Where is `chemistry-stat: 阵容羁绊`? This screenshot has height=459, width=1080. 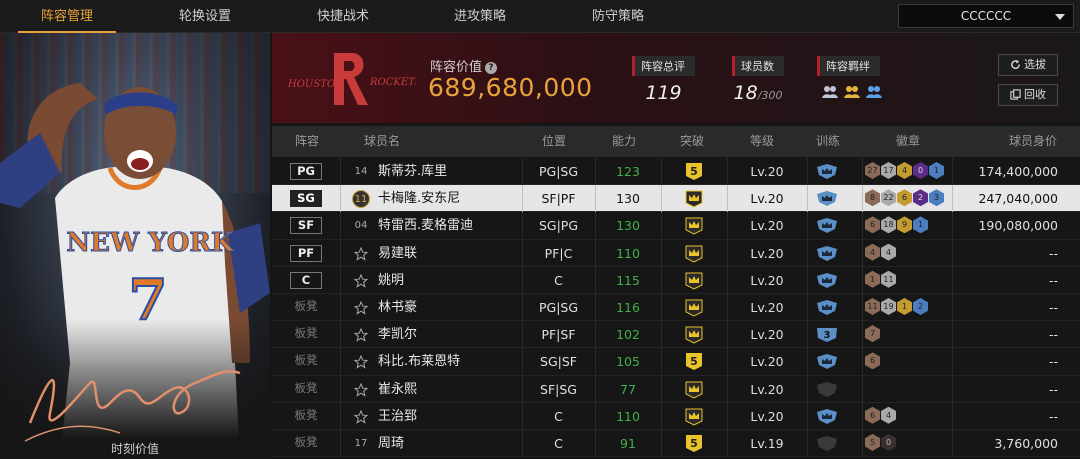
chemistry-stat: 阵容羁绊 is located at coordinates (850, 77).